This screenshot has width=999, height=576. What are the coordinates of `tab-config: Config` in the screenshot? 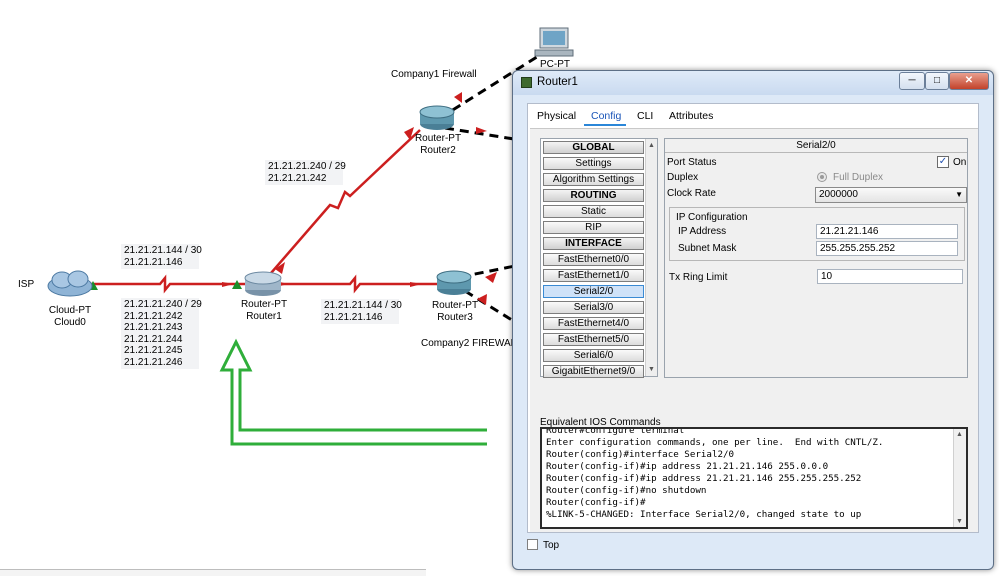 It's located at (606, 116).